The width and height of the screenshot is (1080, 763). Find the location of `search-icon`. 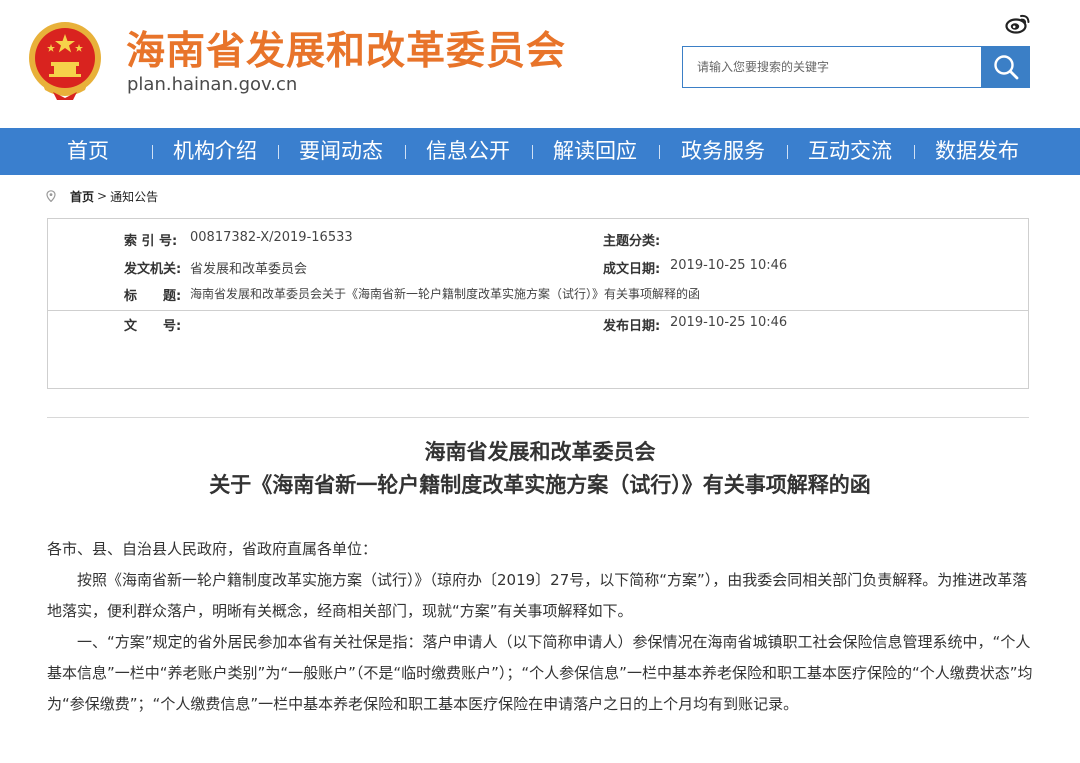

search-icon is located at coordinates (1006, 67).